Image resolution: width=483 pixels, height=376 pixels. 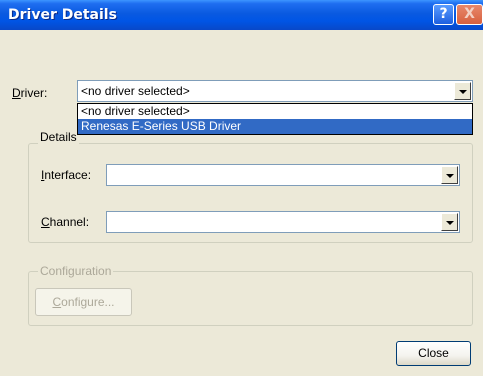 What do you see at coordinates (62, 15) in the screenshot?
I see `dialog-title: Driver Details` at bounding box center [62, 15].